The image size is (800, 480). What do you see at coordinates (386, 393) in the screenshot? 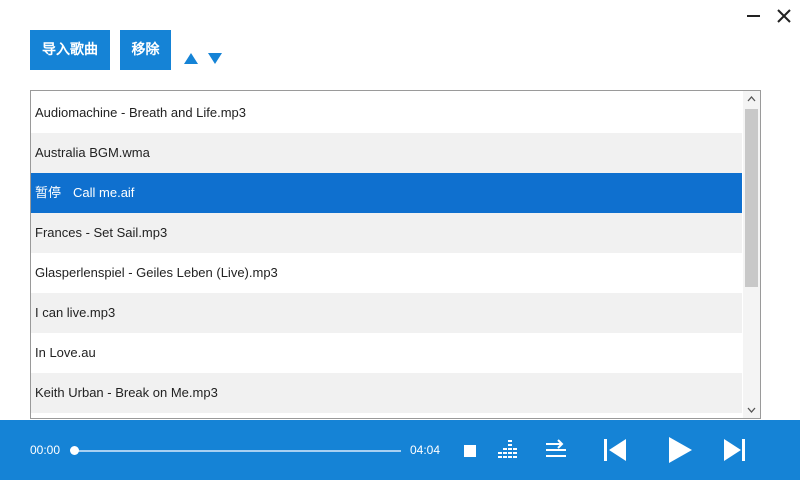
I see `playlist-item: Keith Urban - Break on Me.mp3` at bounding box center [386, 393].